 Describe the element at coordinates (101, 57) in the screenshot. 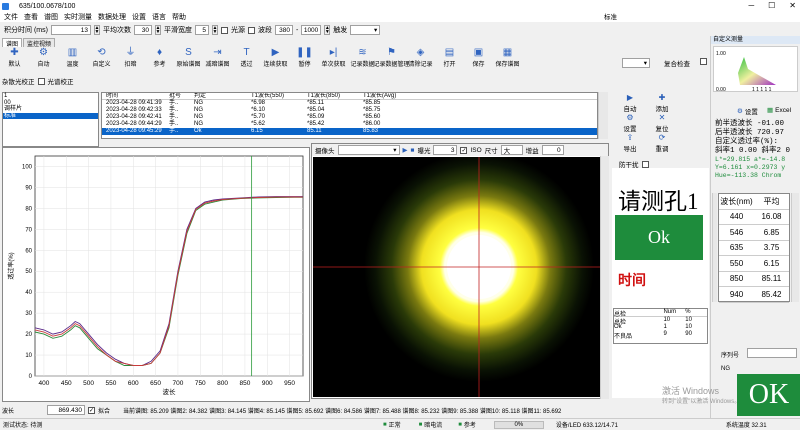

I see `toolbar-button-3: ⟲ 自定义` at that location.